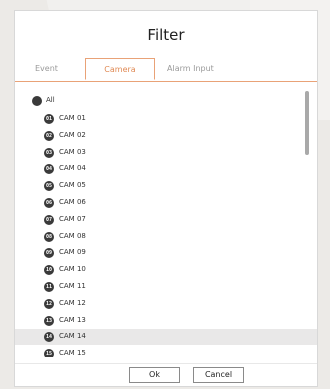 The height and width of the screenshot is (389, 330). What do you see at coordinates (72, 134) in the screenshot?
I see `camera-label: CAM 02` at bounding box center [72, 134].